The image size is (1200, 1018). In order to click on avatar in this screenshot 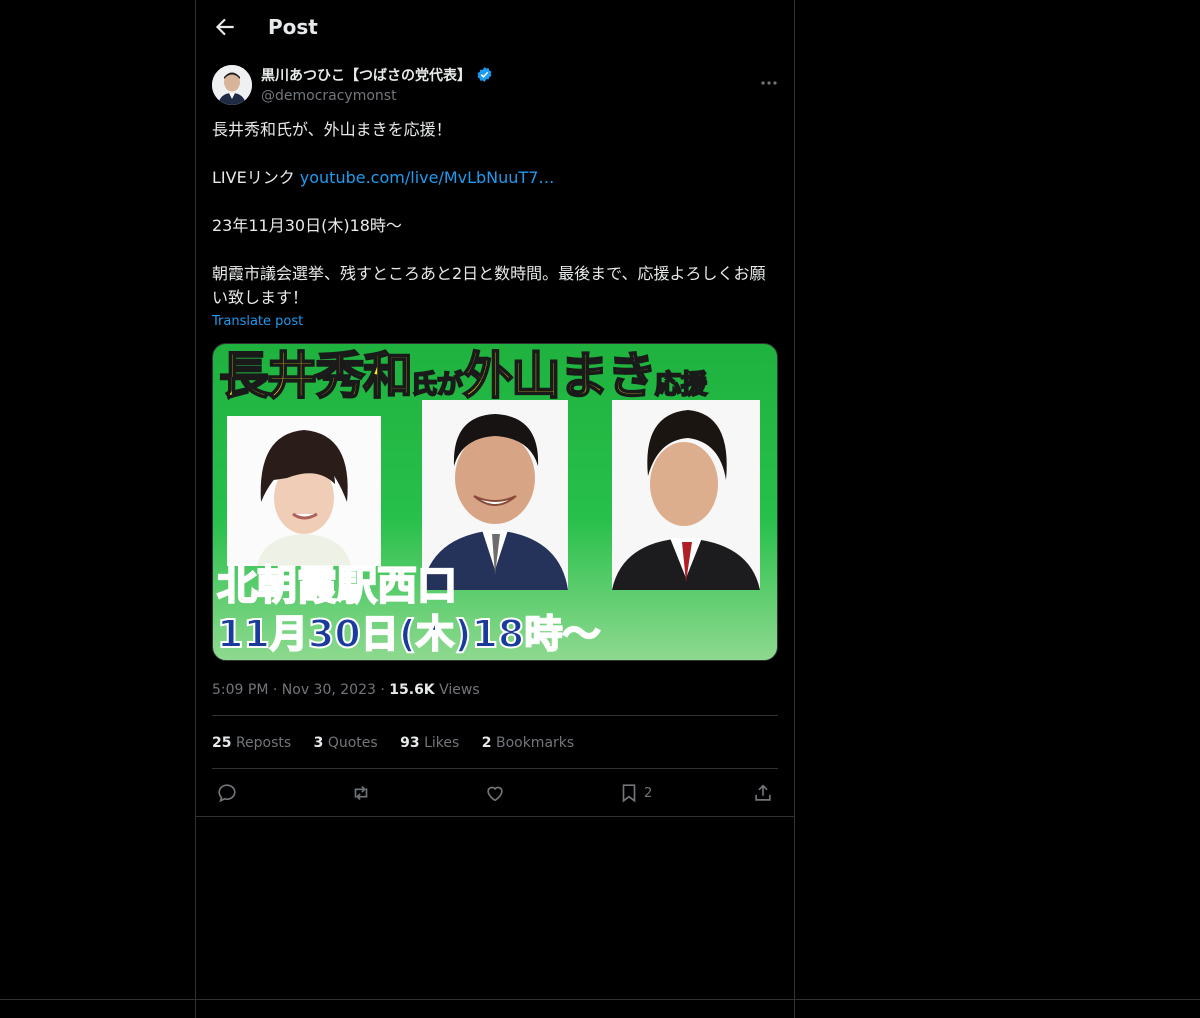, I will do `click(232, 85)`.